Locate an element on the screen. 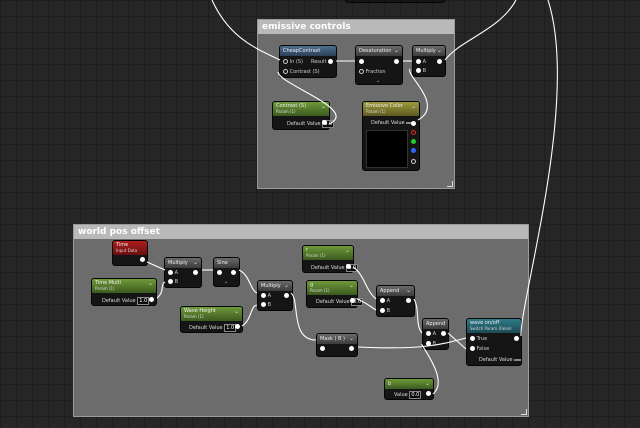  pin-label: B is located at coordinates (424, 71).